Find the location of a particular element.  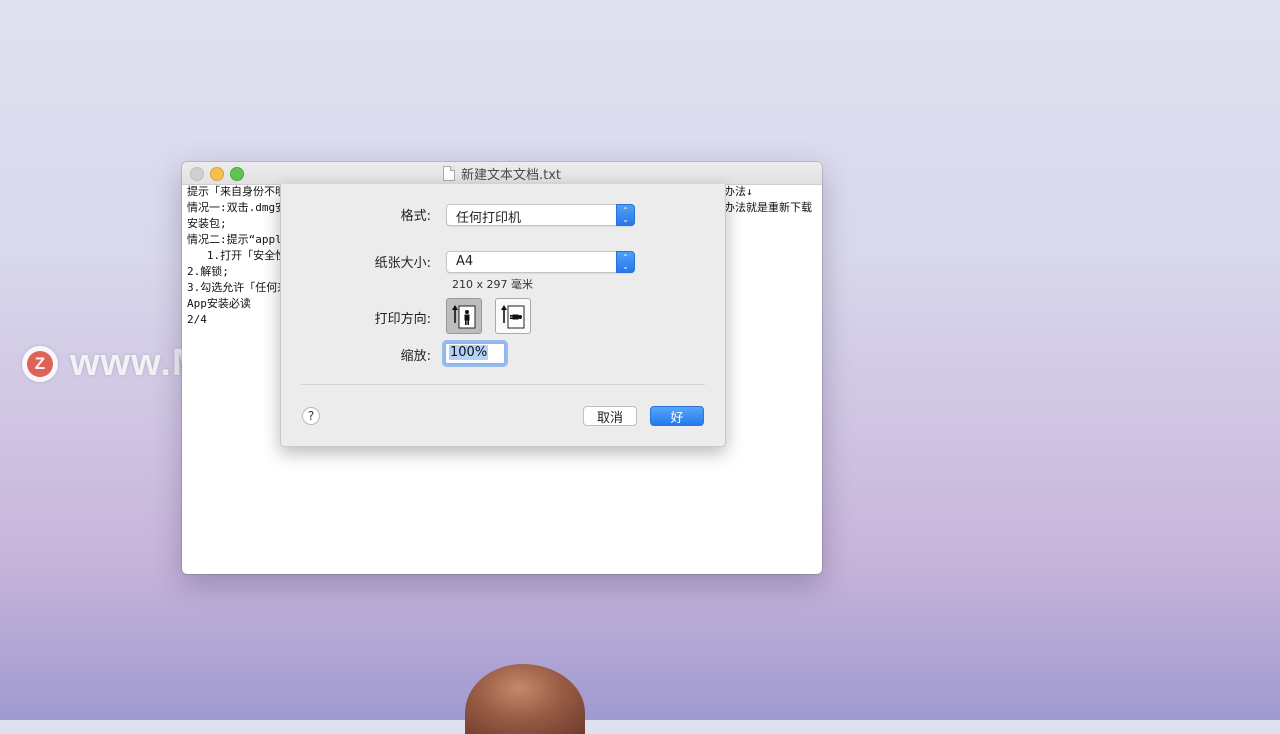

format-label: 格式: is located at coordinates (415, 216).